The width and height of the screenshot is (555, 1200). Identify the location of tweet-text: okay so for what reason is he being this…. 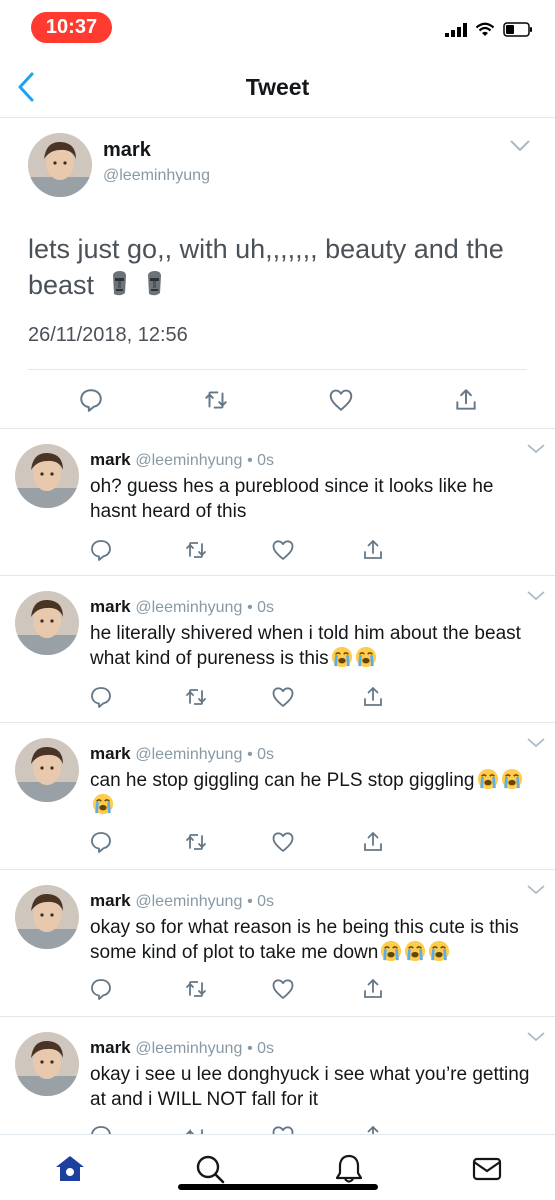
(315, 940).